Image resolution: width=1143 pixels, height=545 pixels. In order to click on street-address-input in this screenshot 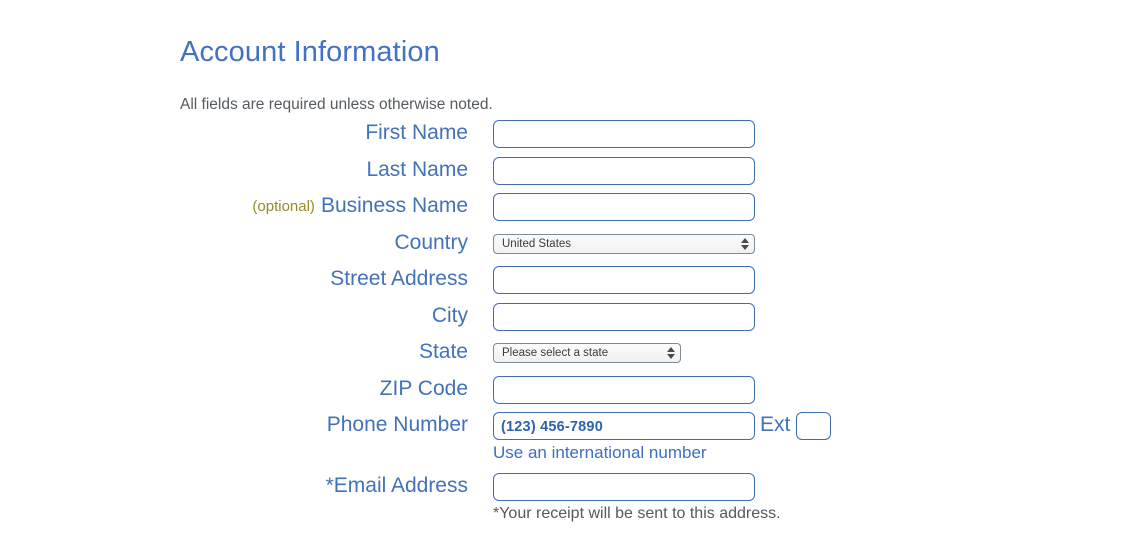, I will do `click(624, 280)`.